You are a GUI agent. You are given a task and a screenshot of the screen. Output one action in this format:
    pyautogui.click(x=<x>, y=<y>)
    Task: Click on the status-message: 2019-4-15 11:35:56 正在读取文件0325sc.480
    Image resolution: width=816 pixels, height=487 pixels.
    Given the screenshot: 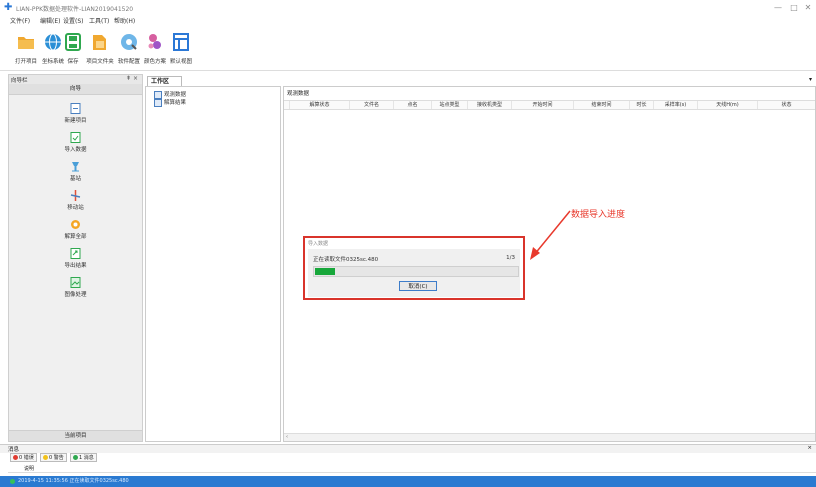 What is the action you would take?
    pyautogui.click(x=73, y=481)
    